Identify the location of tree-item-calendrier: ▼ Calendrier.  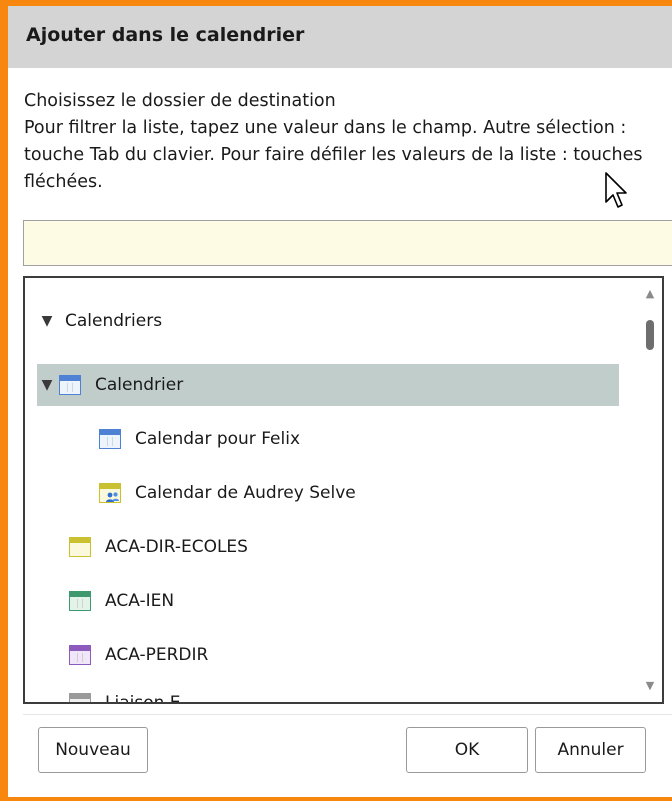
(328, 385).